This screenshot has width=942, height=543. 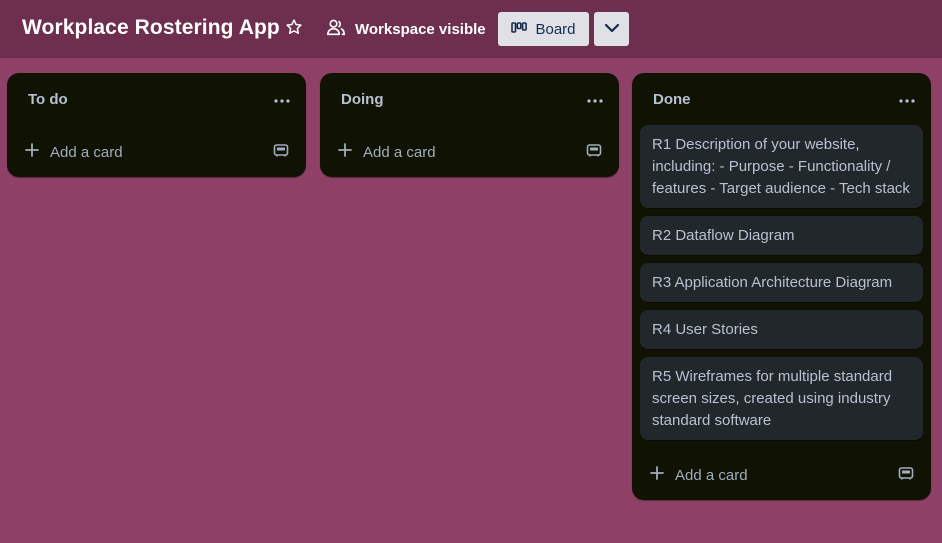 I want to click on view-switcher-dropdown, so click(x=611, y=29).